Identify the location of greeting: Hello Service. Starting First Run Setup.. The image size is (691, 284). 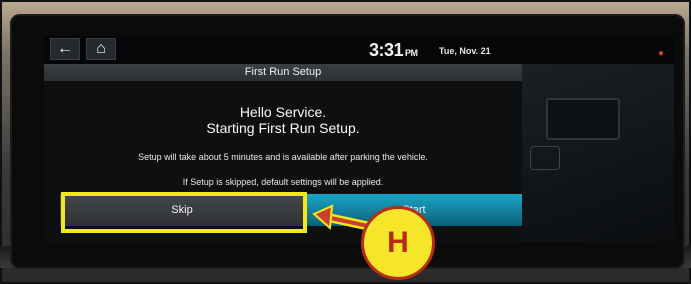
(283, 120).